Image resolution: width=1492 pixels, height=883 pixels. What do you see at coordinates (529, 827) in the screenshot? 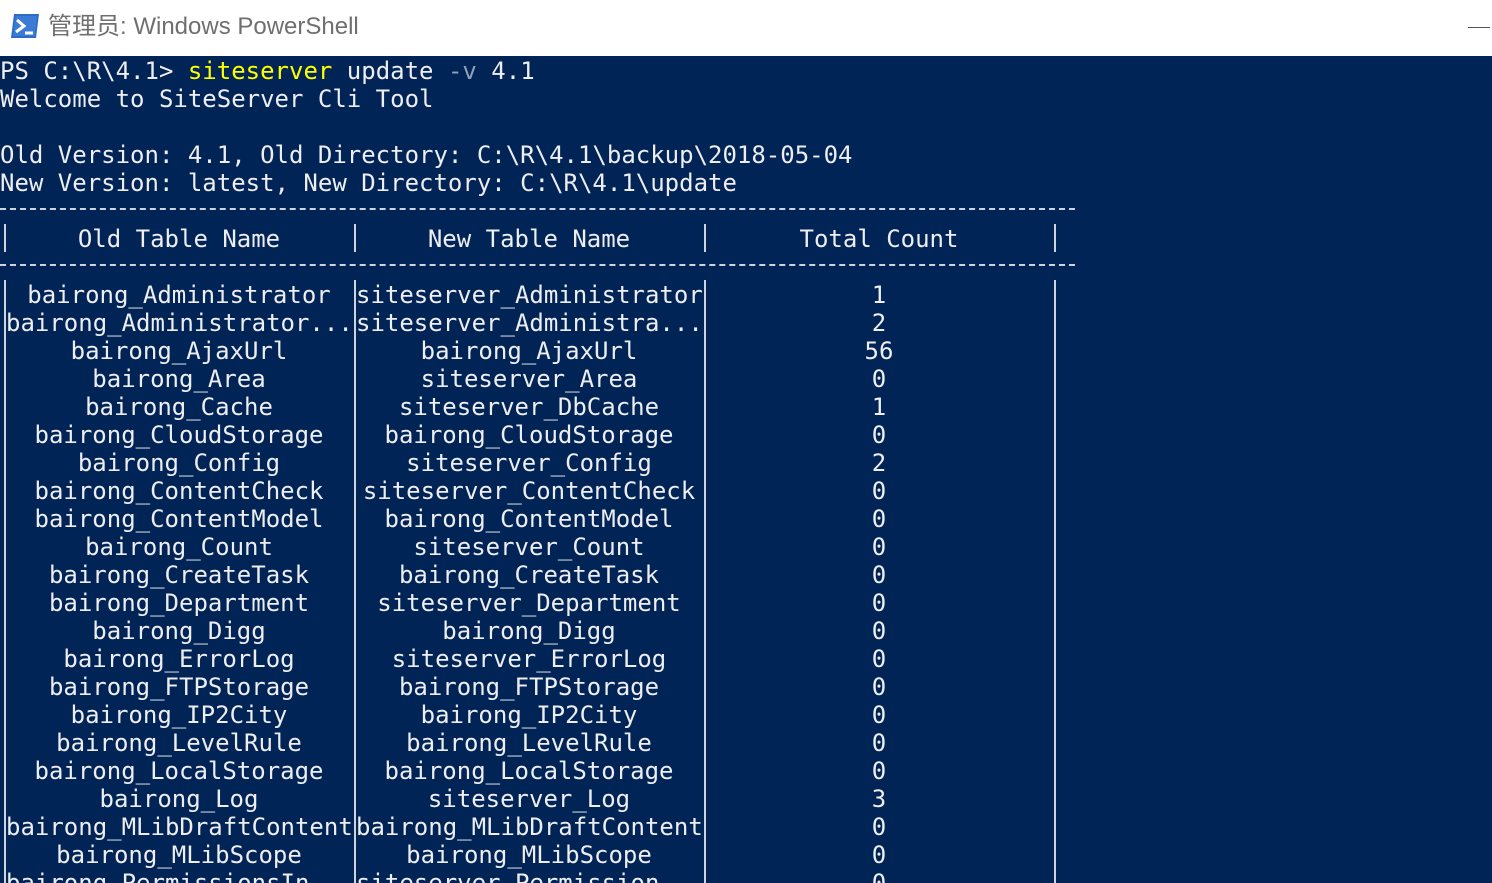
I see `cell-new-table-name: bairong_MLibDraftContent` at bounding box center [529, 827].